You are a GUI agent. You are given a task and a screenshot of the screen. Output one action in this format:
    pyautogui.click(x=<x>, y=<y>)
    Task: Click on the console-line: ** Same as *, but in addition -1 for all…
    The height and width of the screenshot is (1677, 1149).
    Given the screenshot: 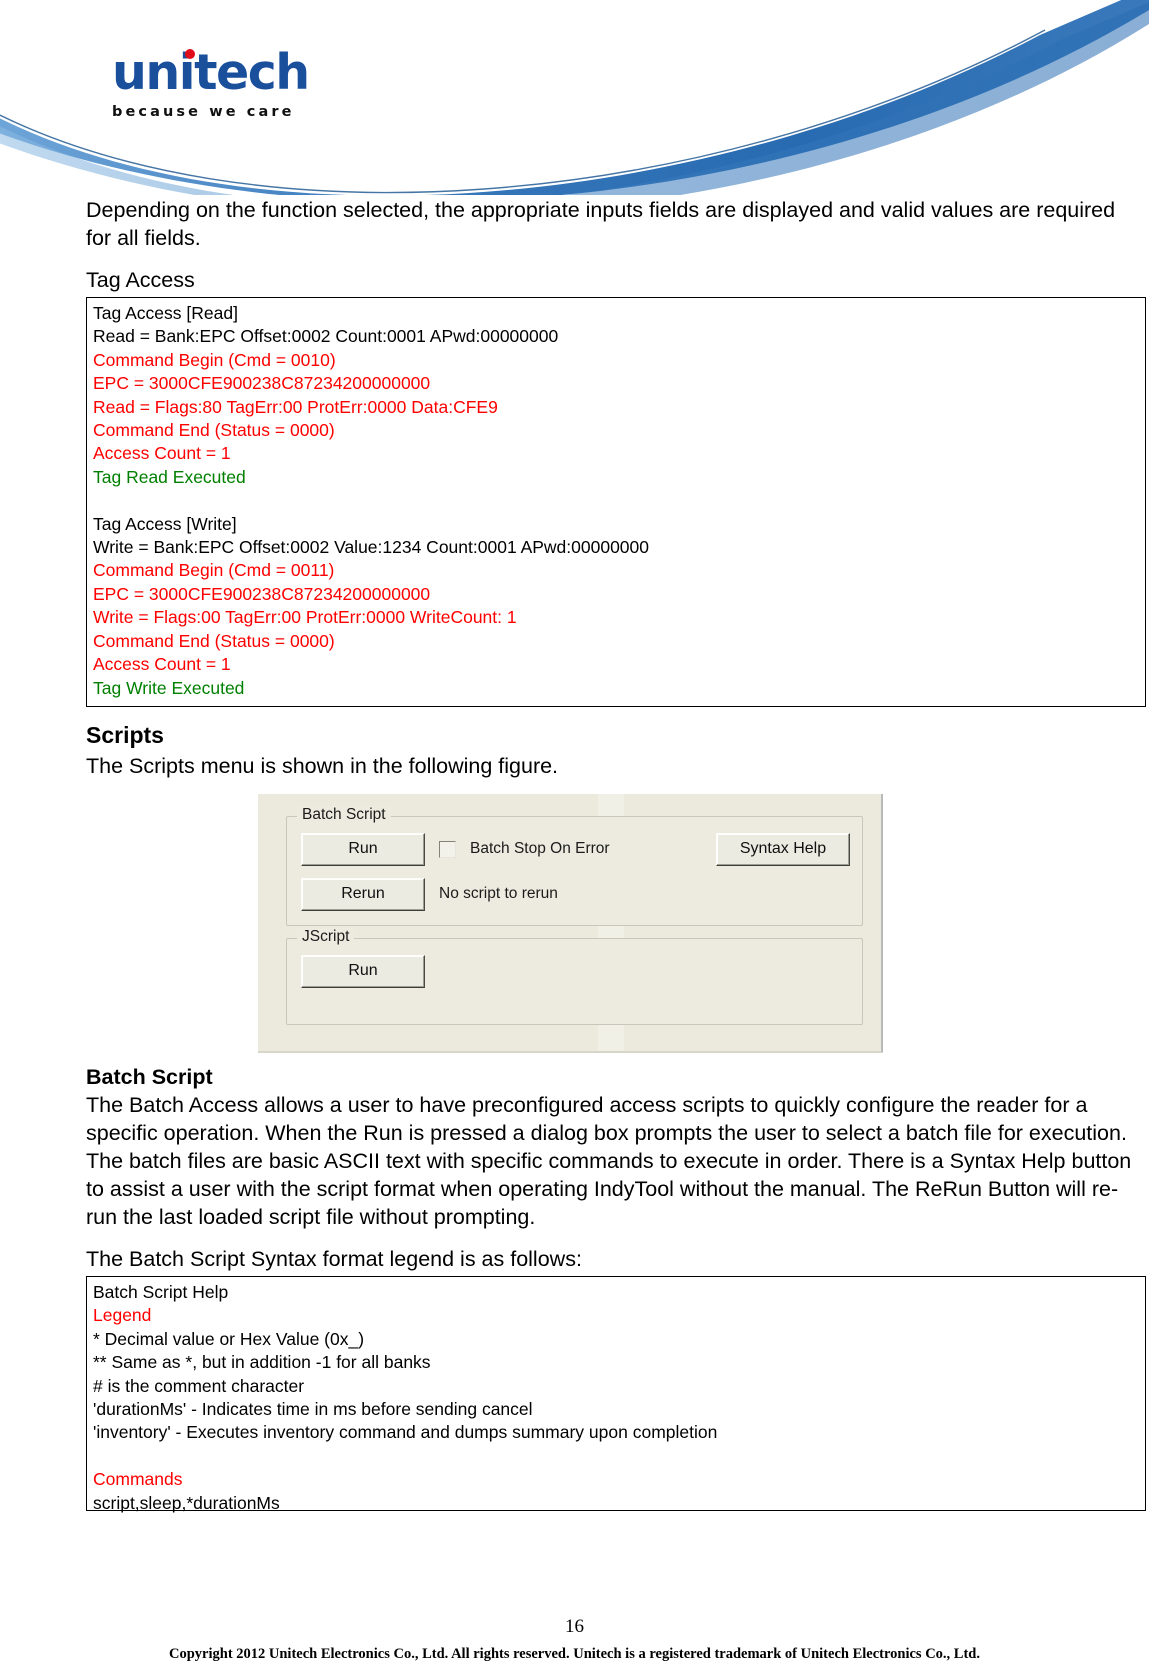 What is the action you would take?
    pyautogui.click(x=262, y=1362)
    